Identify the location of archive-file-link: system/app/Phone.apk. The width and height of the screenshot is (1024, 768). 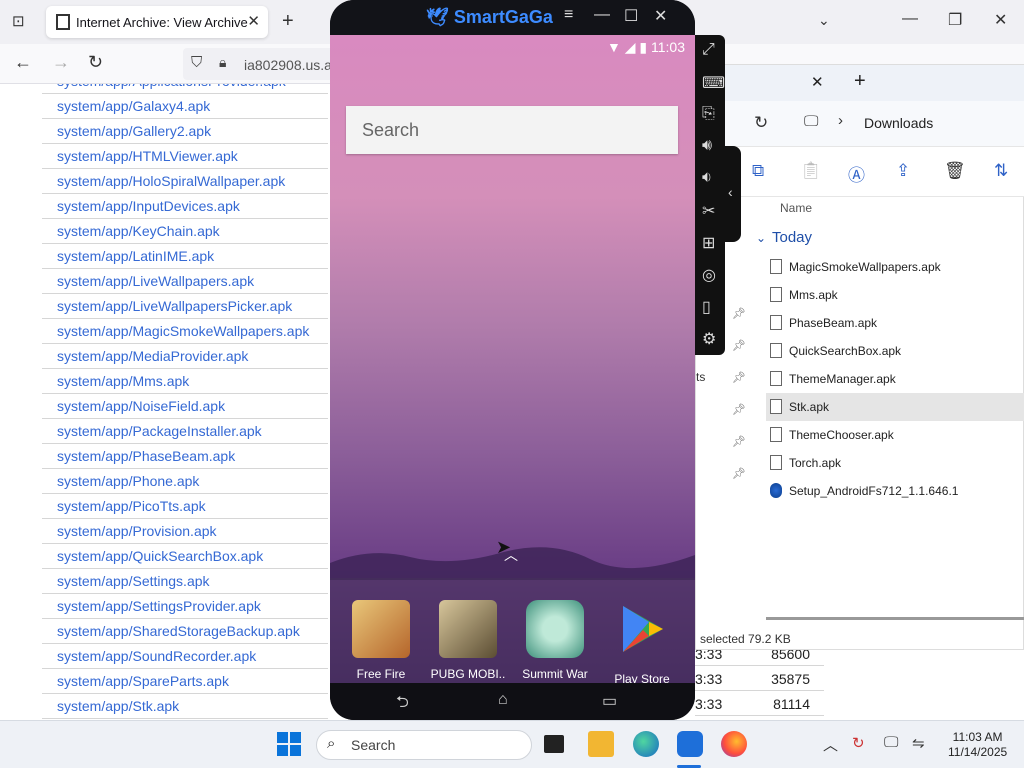
(185, 481).